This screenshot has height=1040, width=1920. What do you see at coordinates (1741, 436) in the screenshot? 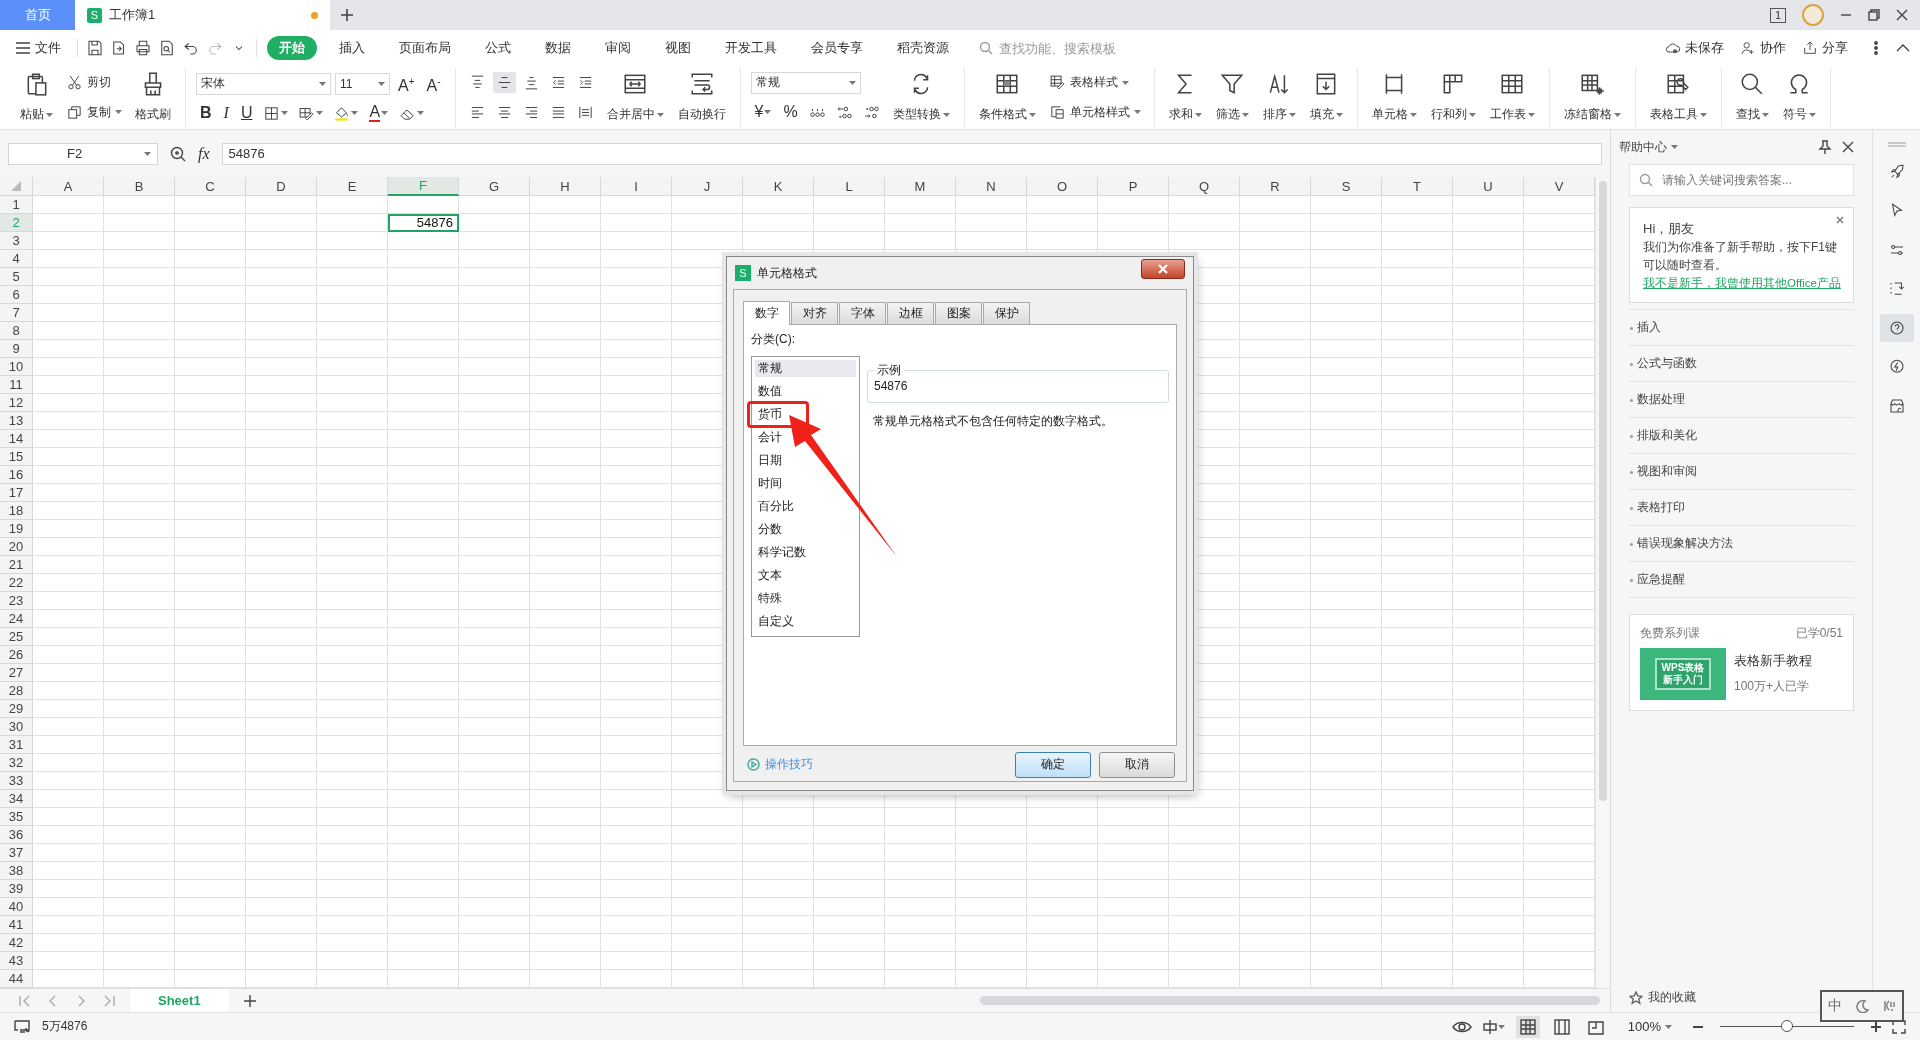
I see `help-topic: 排版和美化` at bounding box center [1741, 436].